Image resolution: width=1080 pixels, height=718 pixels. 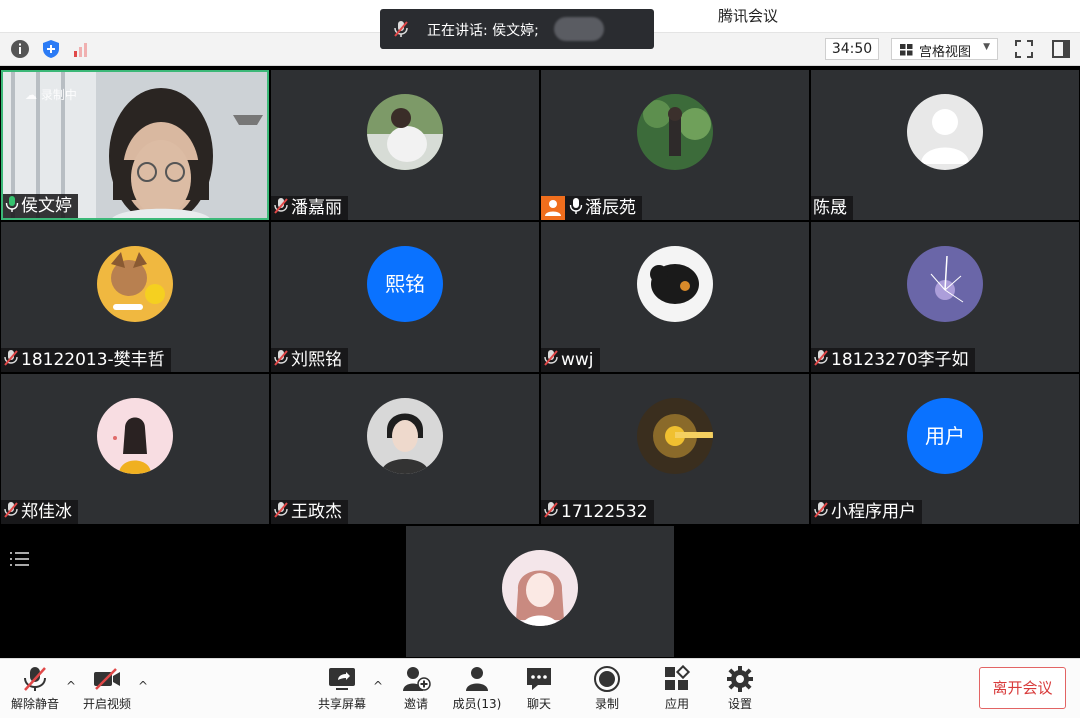 I want to click on participant-tile: 17122532, so click(x=675, y=449).